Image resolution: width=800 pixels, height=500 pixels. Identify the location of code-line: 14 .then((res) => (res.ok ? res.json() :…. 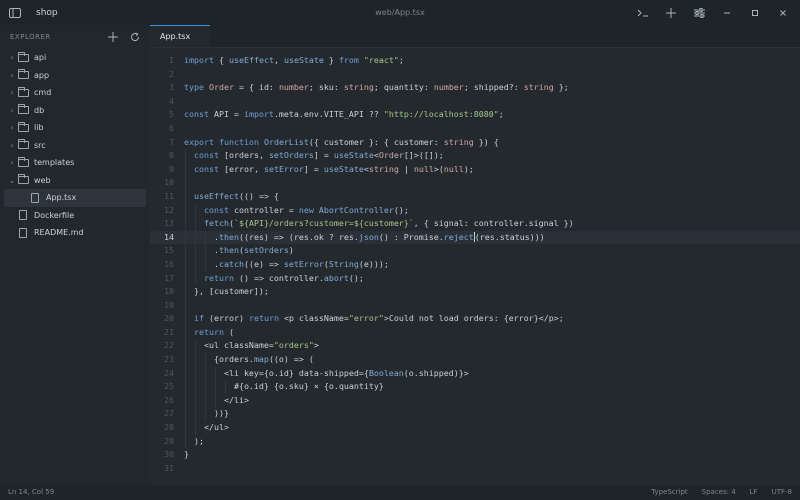
(475, 237).